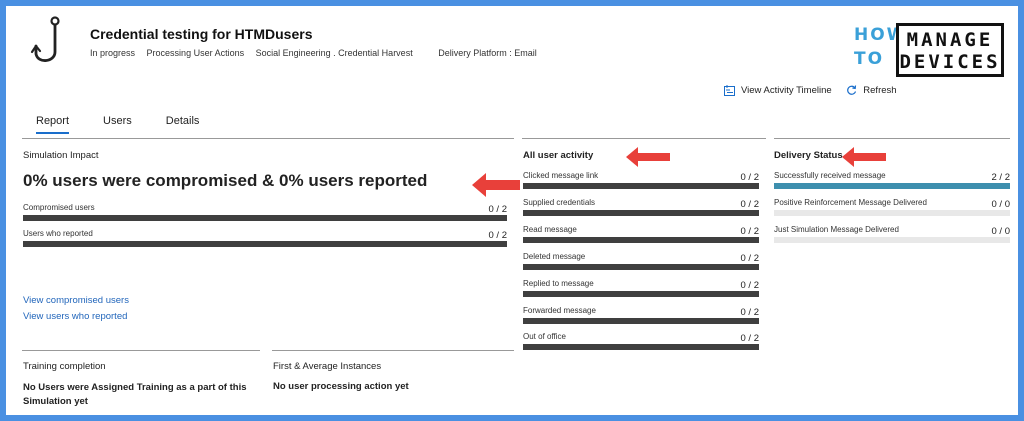 The height and width of the screenshot is (421, 1024). Describe the element at coordinates (729, 90) in the screenshot. I see `timeline-icon` at that location.